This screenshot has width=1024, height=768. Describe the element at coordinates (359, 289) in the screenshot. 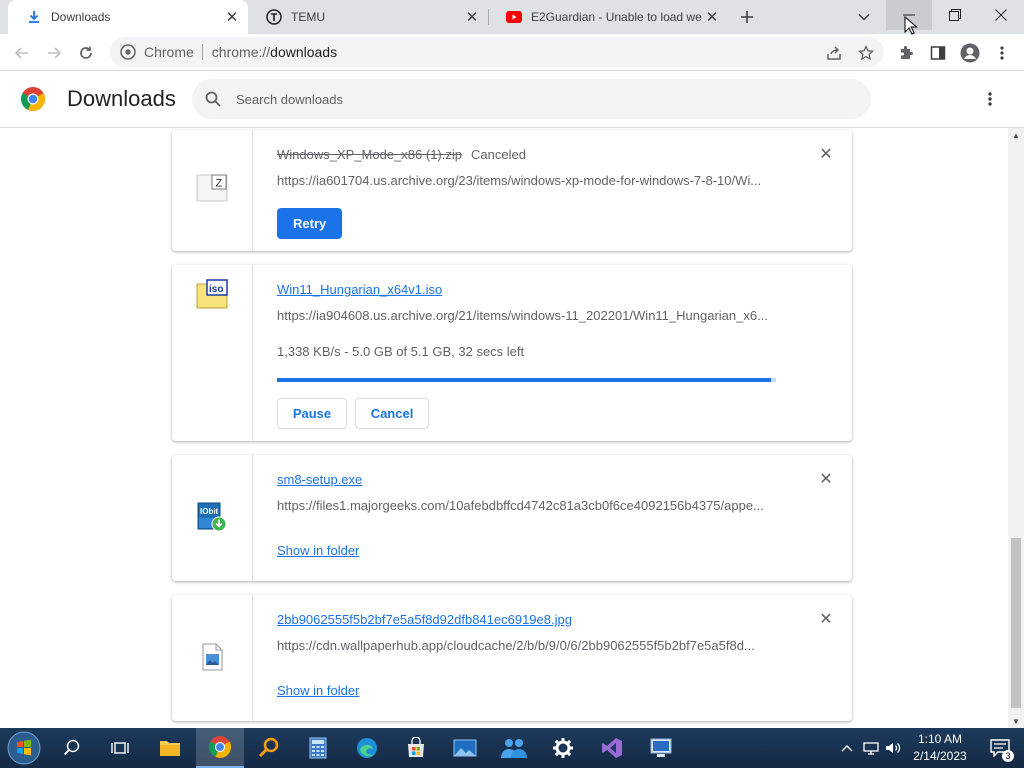

I see `file-name: Win11_Hungarian_x64v1.iso` at that location.